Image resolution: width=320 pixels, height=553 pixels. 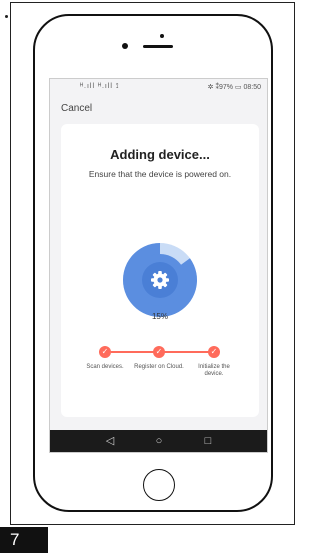 I want to click on battery-time: ✲ ⁑97% ▭ 08:50, so click(x=234, y=87).